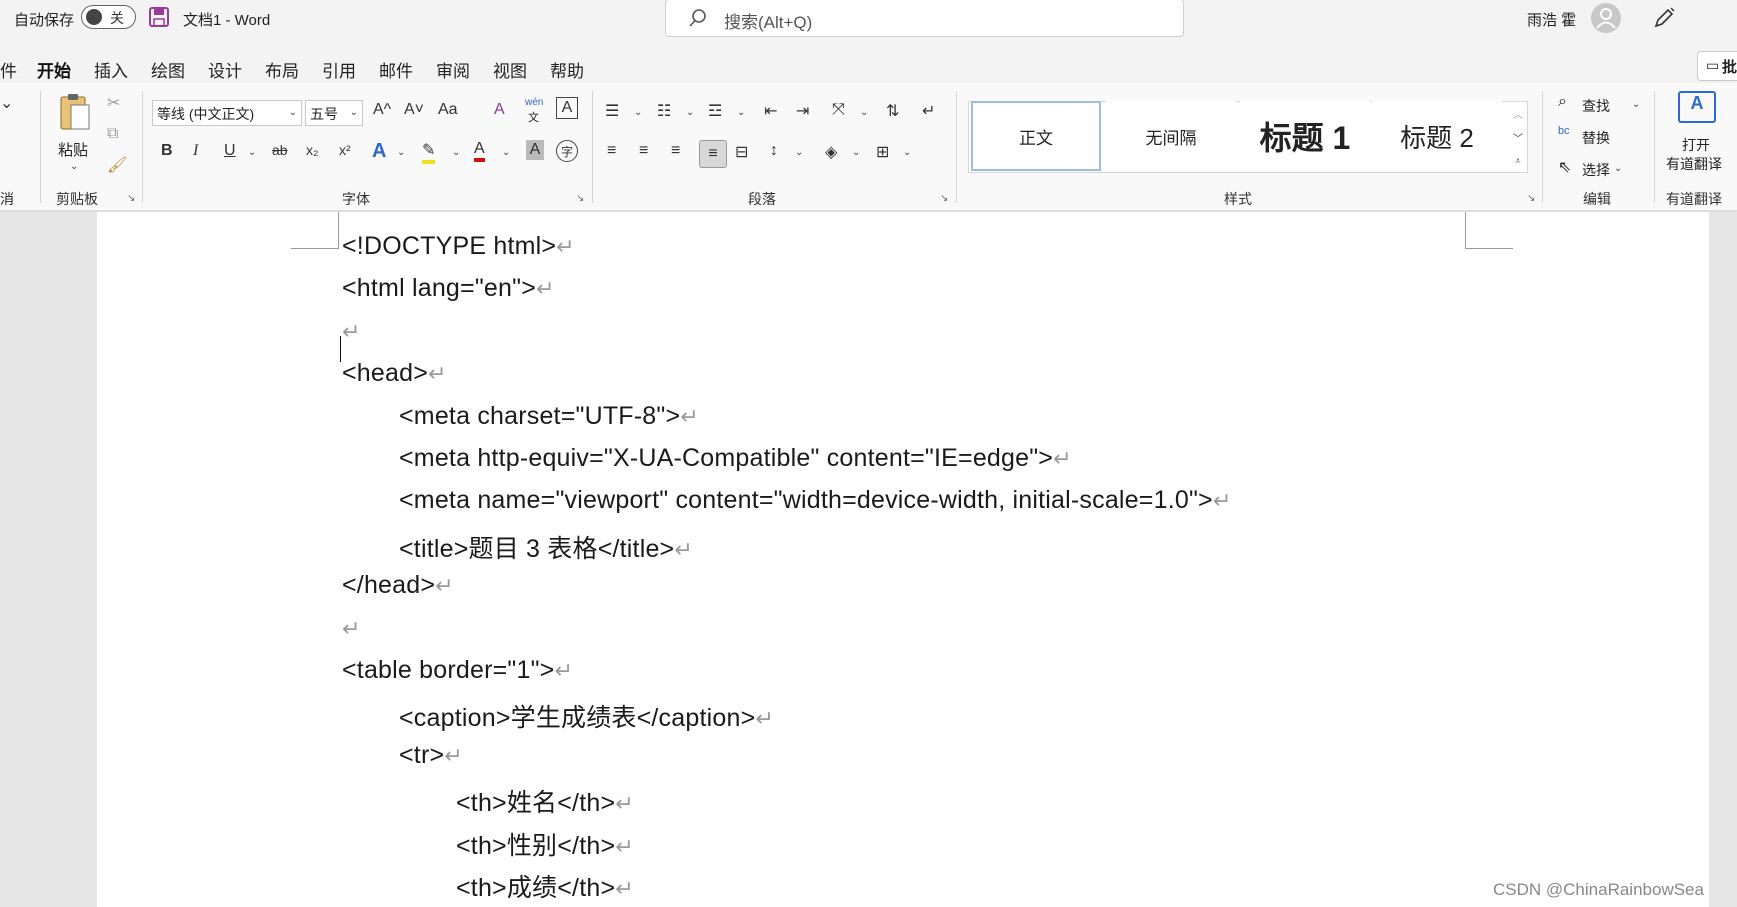  I want to click on grow-font-icon: A^, so click(382, 110).